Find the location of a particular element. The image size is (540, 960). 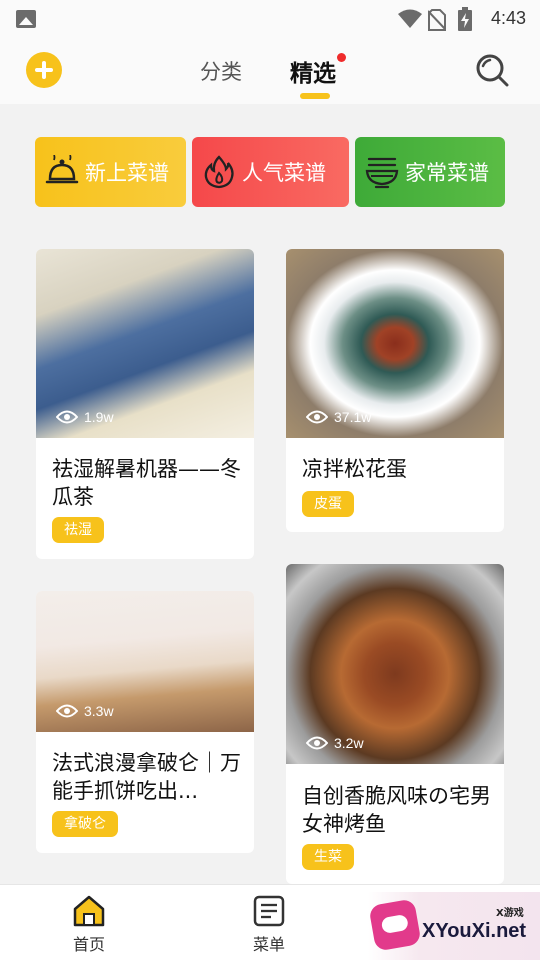

recipe-tag: 生菜 is located at coordinates (328, 857).